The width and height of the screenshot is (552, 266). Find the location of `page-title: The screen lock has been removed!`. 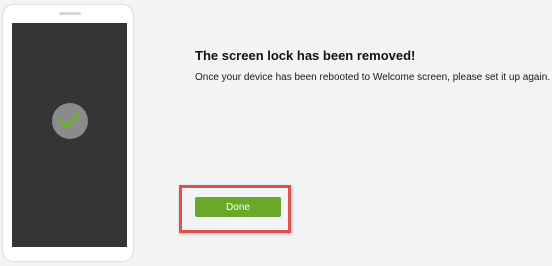

page-title: The screen lock has been removed! is located at coordinates (305, 55).